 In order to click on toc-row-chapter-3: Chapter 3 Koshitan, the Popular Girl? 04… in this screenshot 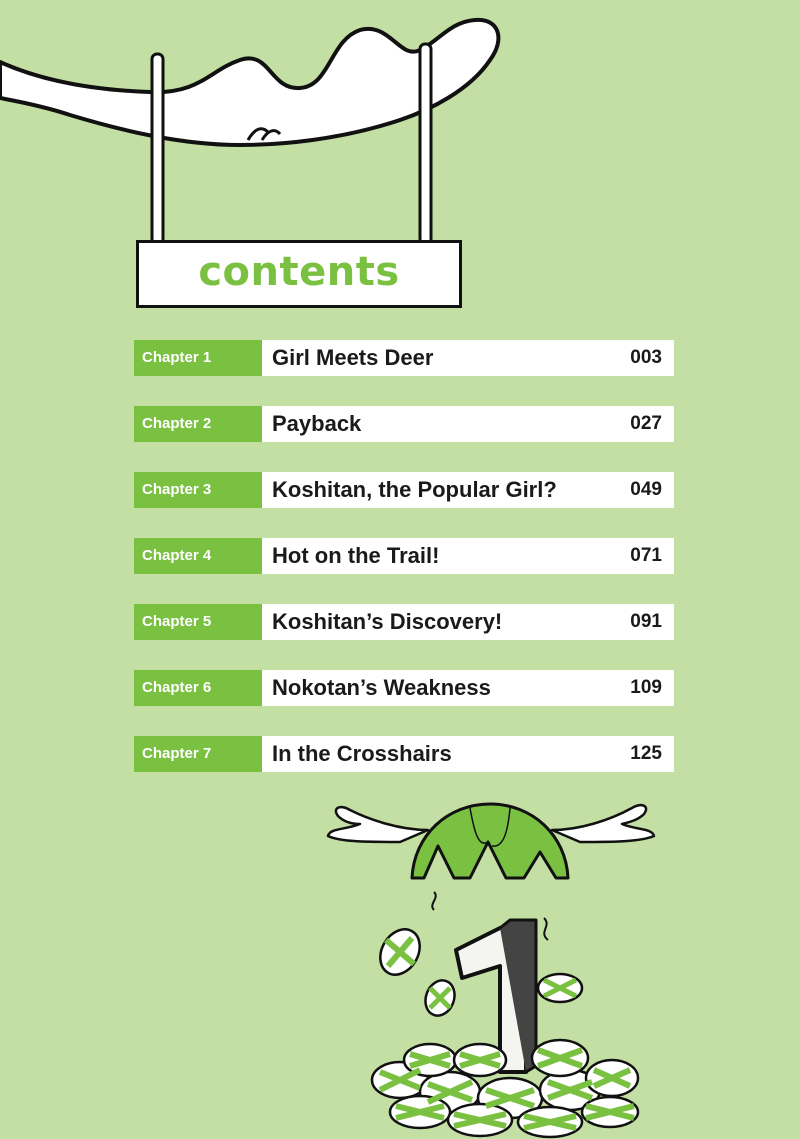, I will do `click(404, 490)`.